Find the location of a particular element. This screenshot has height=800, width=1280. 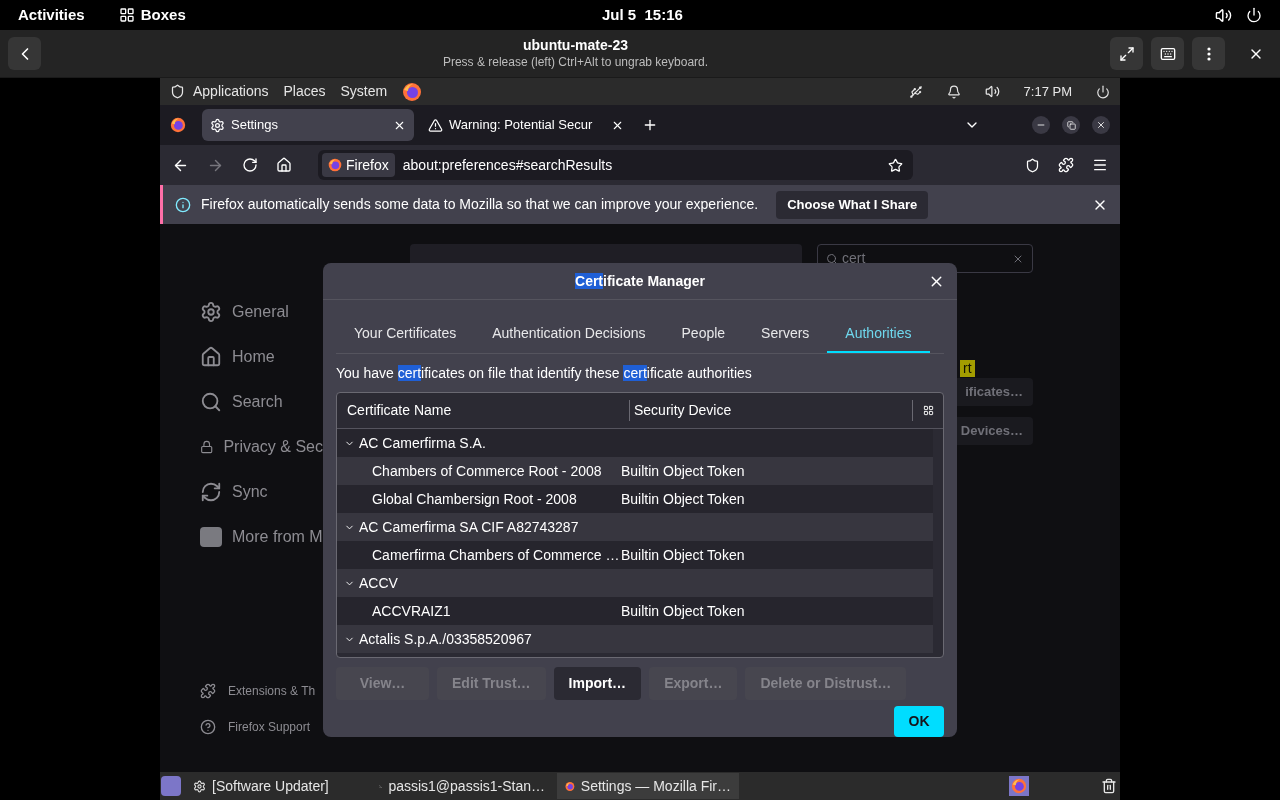

restore-icon is located at coordinates (1071, 125).